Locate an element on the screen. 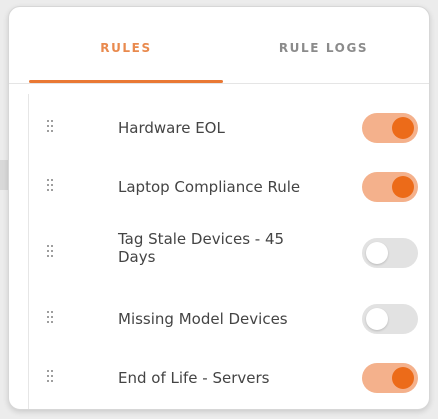 The width and height of the screenshot is (438, 419). list-item-hardware-eol: Hardware EOL is located at coordinates (225, 128).